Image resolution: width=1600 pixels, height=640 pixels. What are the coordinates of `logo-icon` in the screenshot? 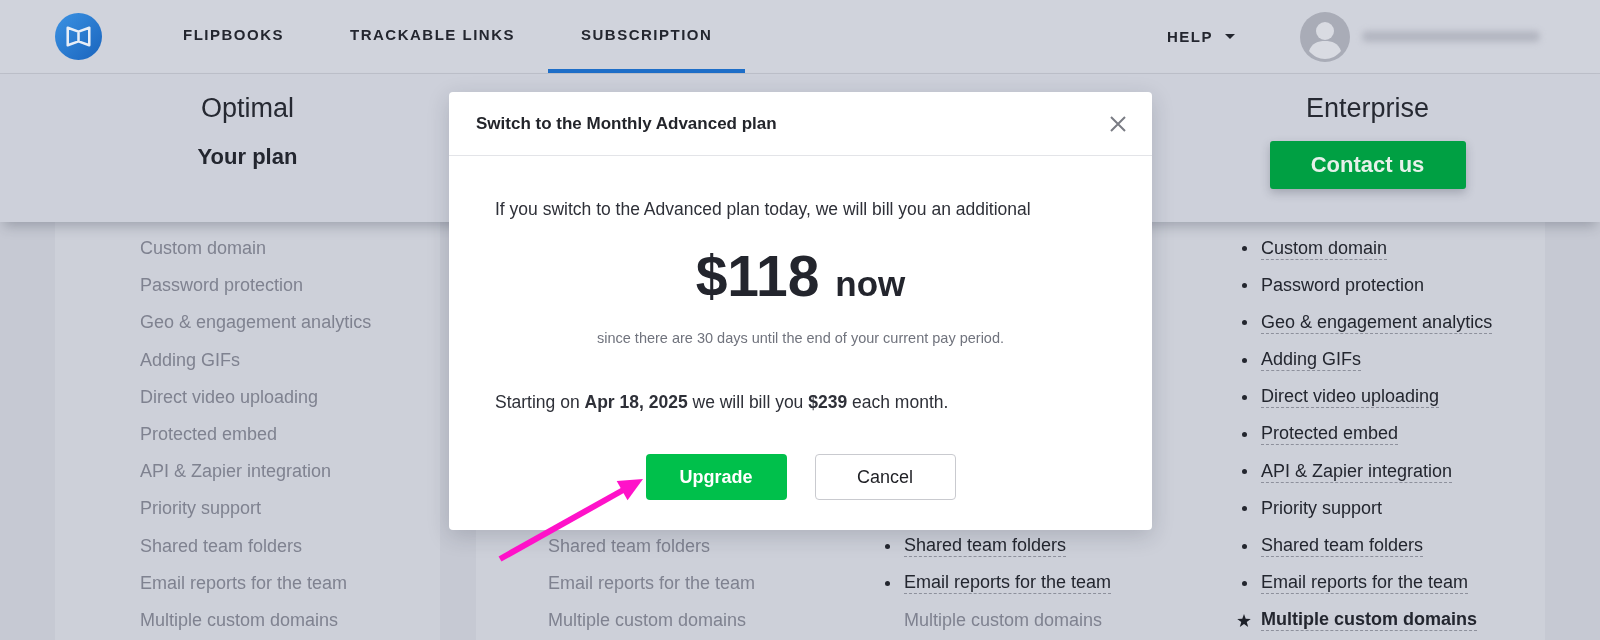 It's located at (78, 36).